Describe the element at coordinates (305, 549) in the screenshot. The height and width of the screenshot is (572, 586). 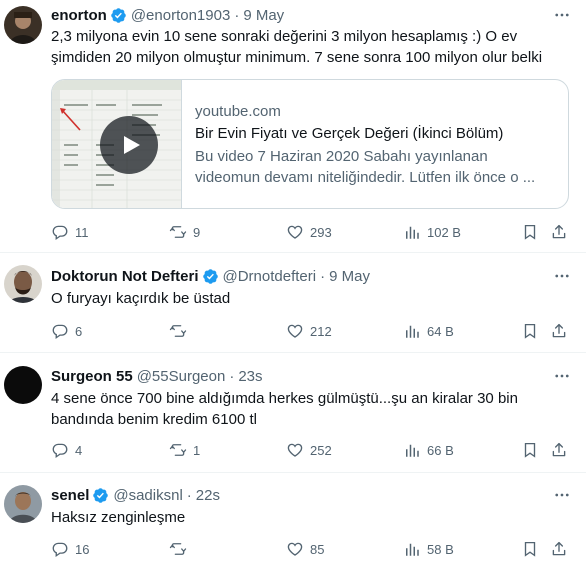
I see `like-button: 85` at that location.